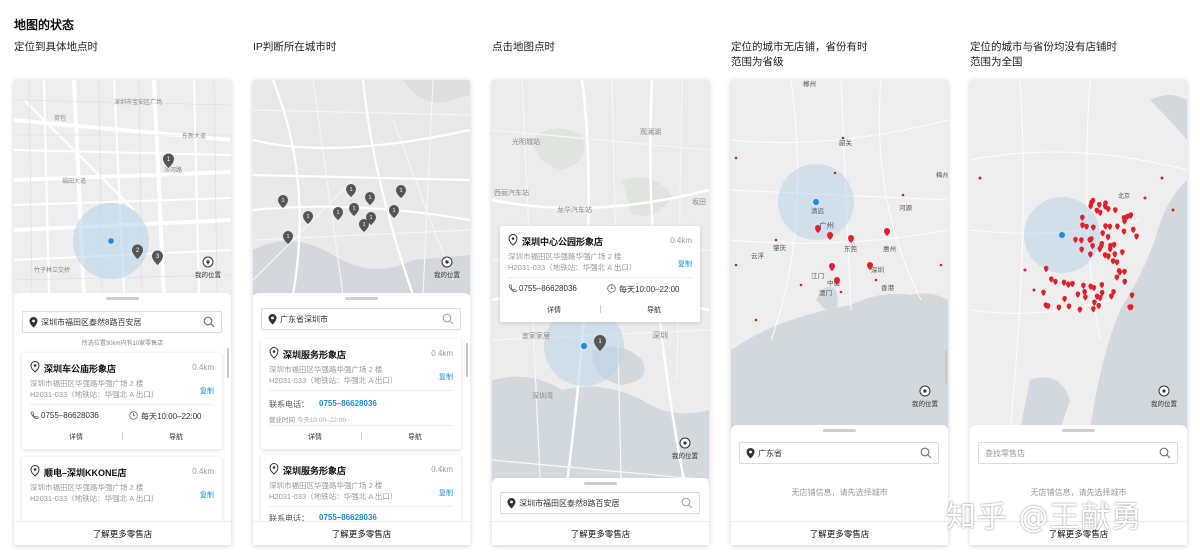 The width and height of the screenshot is (1200, 560). What do you see at coordinates (780, 247) in the screenshot?
I see `map-label: 肇庆` at bounding box center [780, 247].